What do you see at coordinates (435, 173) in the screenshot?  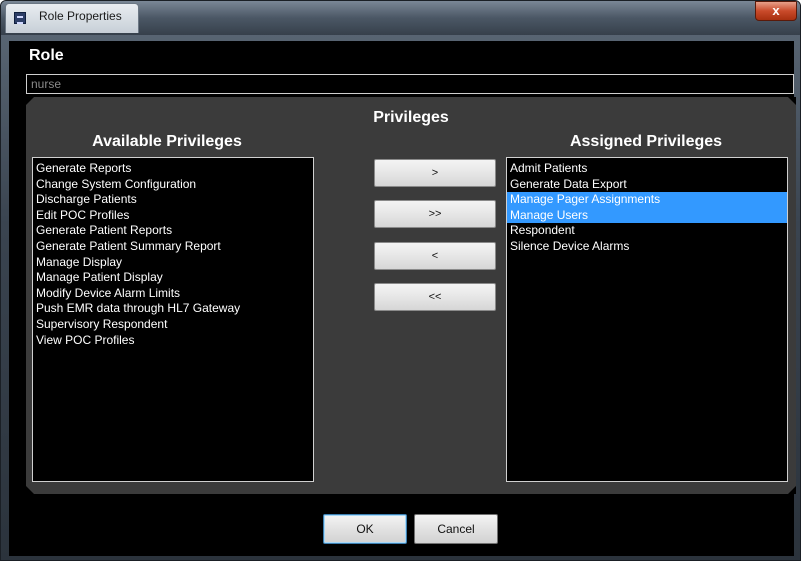 I see `add-privilege-button: >` at bounding box center [435, 173].